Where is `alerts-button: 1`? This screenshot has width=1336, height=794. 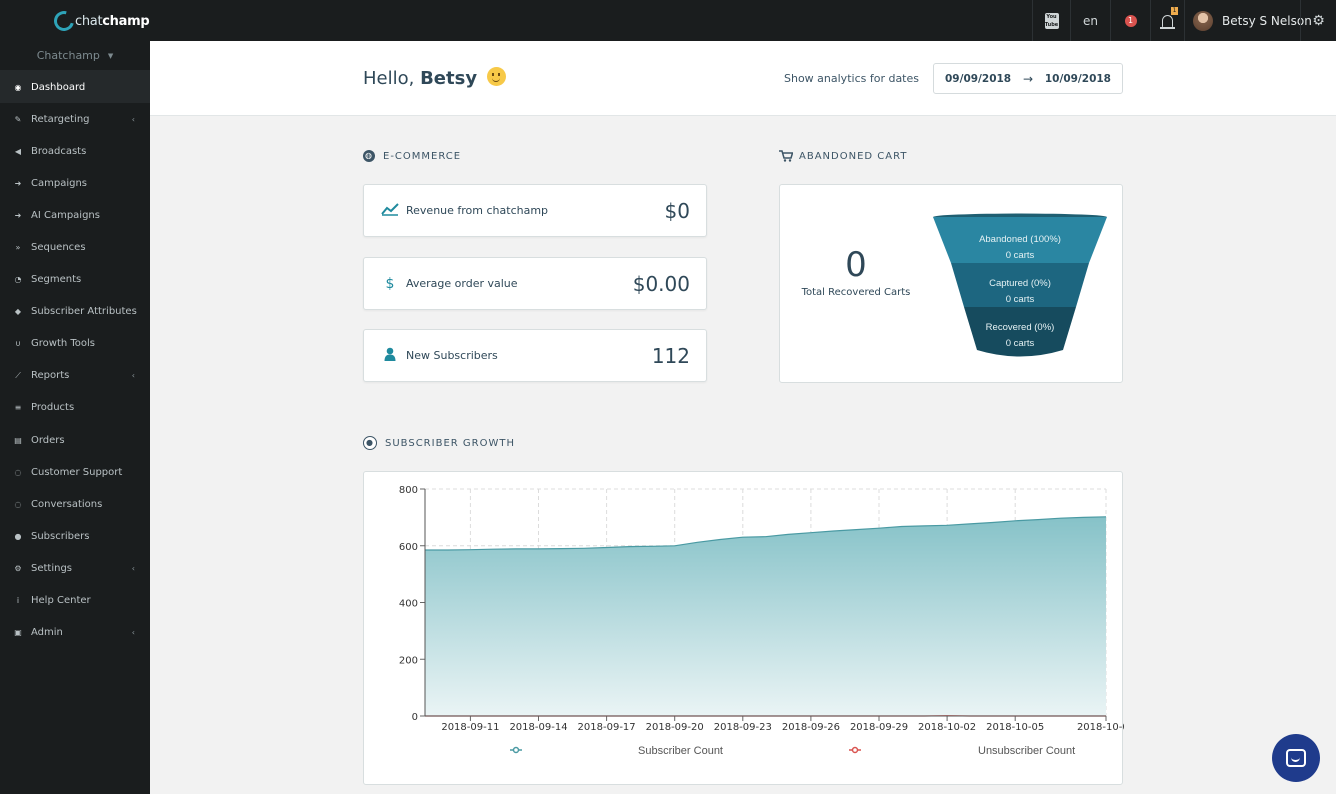 alerts-button: 1 is located at coordinates (1130, 20).